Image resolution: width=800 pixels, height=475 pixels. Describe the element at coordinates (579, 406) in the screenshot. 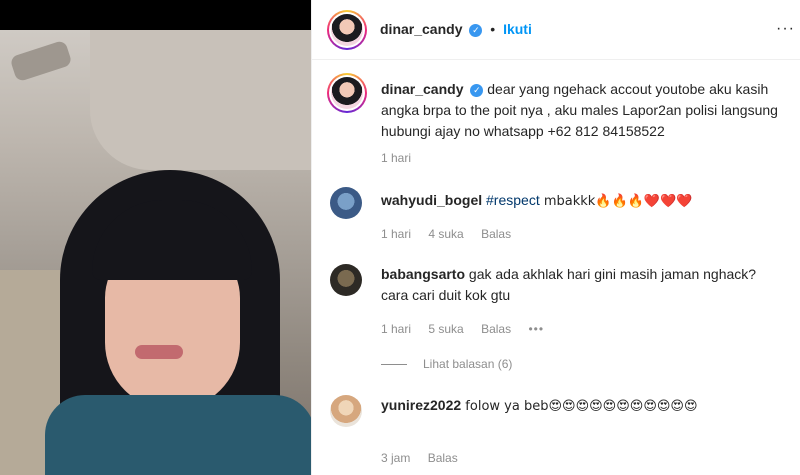

I see `comment-text: folow ya beb😍😍😍😍😍😍😍😍😍😍😍` at that location.